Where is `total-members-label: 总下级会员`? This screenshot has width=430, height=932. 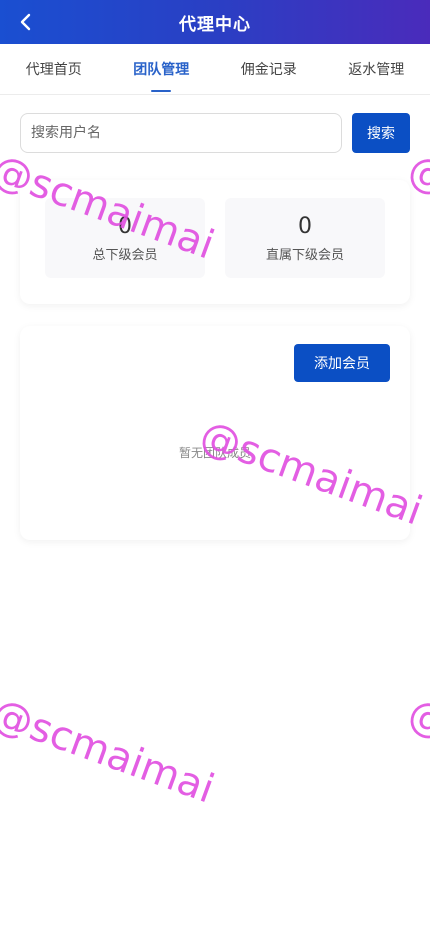
total-members-label: 总下级会员 is located at coordinates (125, 255).